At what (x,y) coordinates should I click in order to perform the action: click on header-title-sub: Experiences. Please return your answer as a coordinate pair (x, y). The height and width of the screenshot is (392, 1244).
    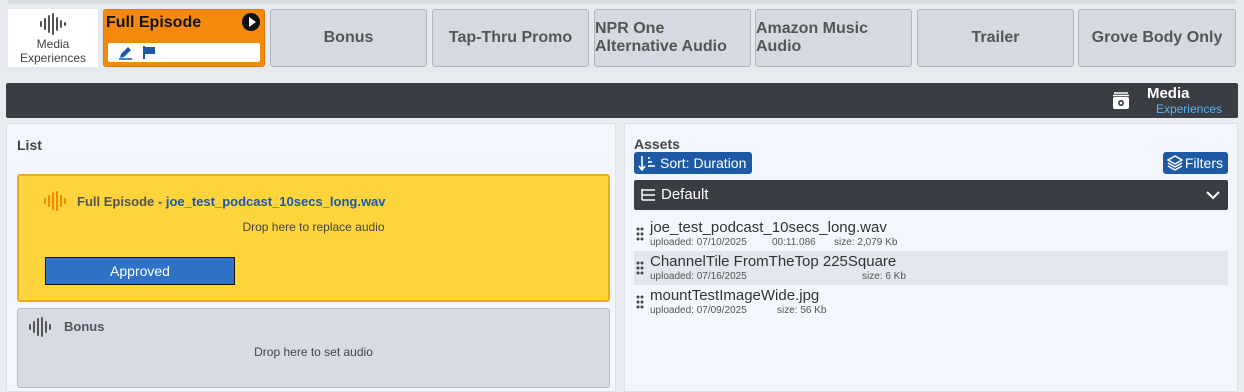
    Looking at the image, I should click on (1188, 109).